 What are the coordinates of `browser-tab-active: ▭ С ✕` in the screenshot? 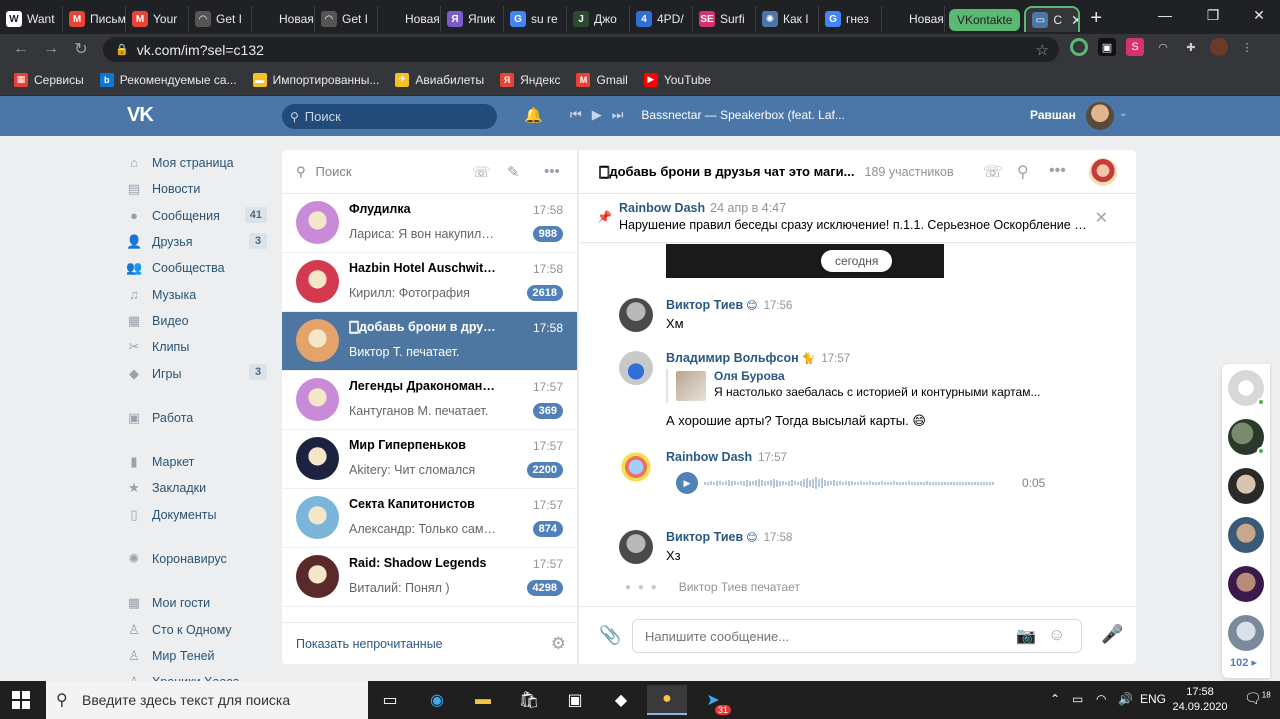 It's located at (1052, 19).